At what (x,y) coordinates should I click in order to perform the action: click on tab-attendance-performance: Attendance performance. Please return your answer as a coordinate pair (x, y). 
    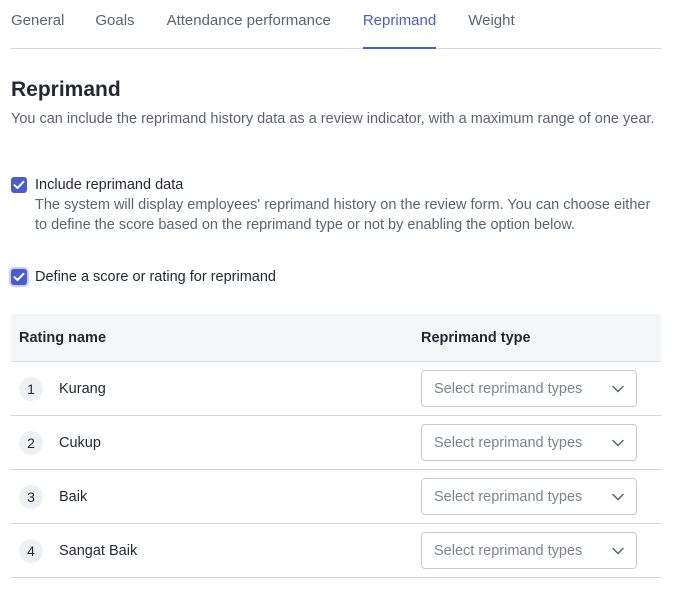
    Looking at the image, I should click on (249, 24).